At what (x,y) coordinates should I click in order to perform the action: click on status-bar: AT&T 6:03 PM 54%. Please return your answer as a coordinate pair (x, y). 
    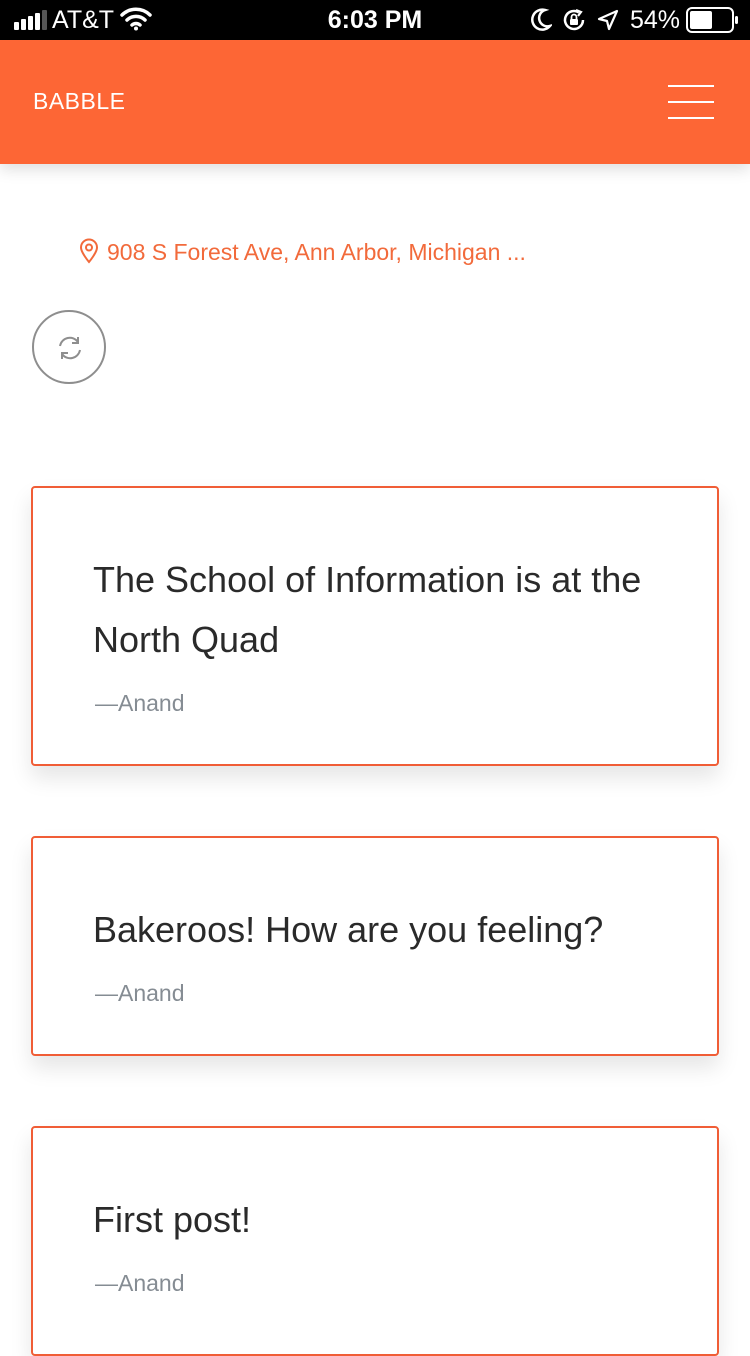
    Looking at the image, I should click on (375, 20).